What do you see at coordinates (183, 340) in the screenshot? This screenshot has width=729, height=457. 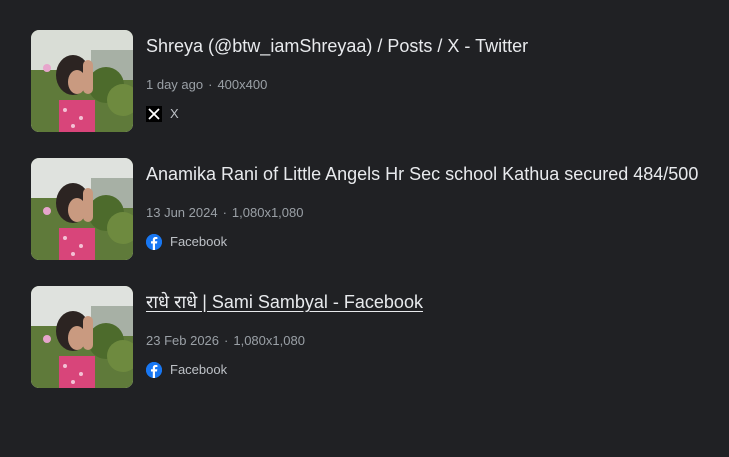 I see `result-date: 23 Feb 2026` at bounding box center [183, 340].